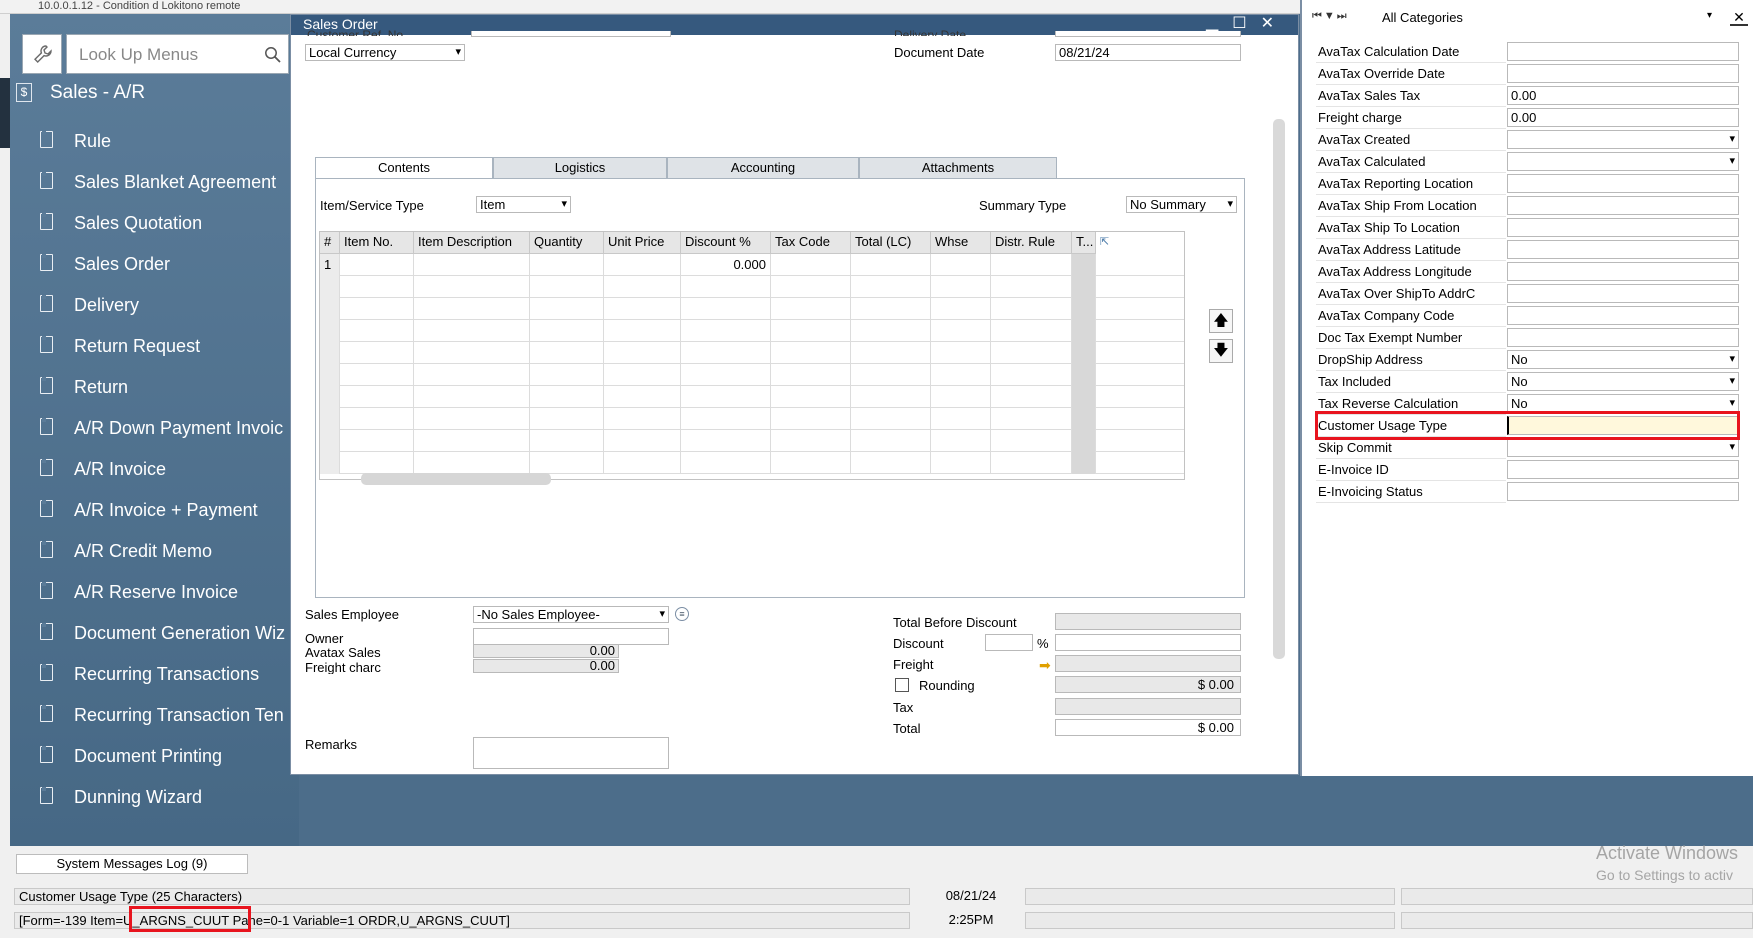 This screenshot has width=1753, height=938. Describe the element at coordinates (167, 429) in the screenshot. I see `menu-item: A/R Down Payment Invoic` at that location.